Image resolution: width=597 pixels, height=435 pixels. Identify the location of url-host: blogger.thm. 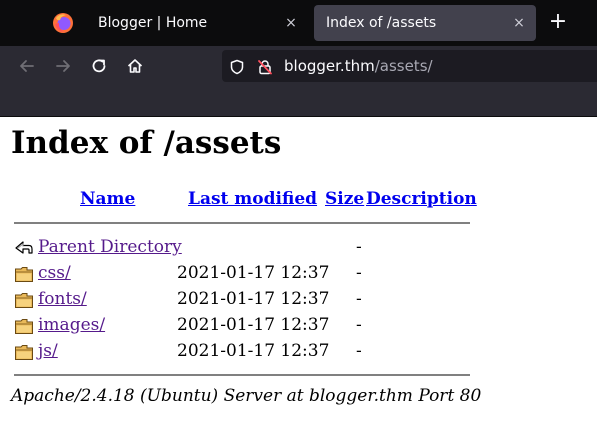
(329, 66).